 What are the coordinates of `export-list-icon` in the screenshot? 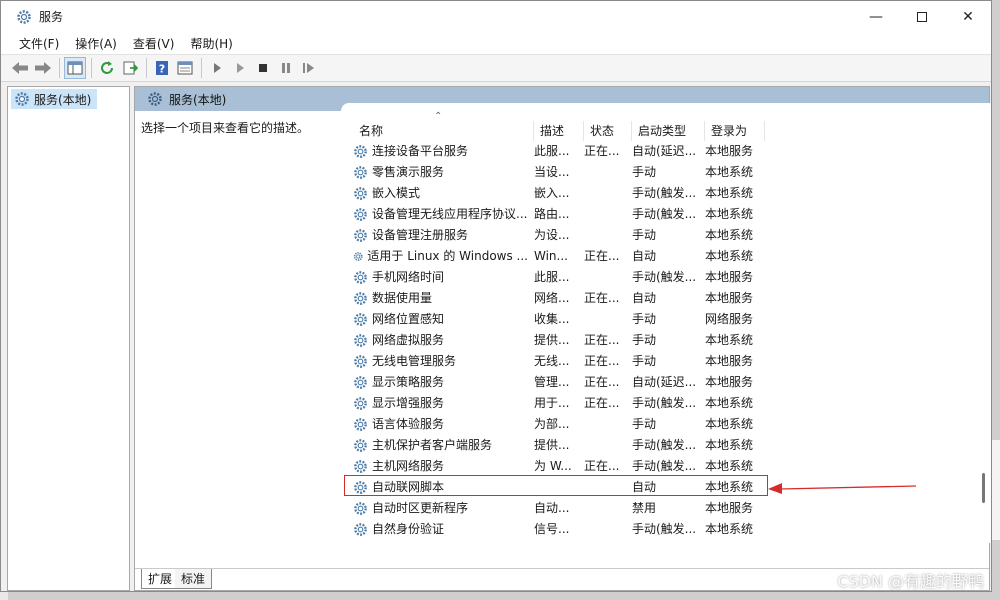 It's located at (130, 68).